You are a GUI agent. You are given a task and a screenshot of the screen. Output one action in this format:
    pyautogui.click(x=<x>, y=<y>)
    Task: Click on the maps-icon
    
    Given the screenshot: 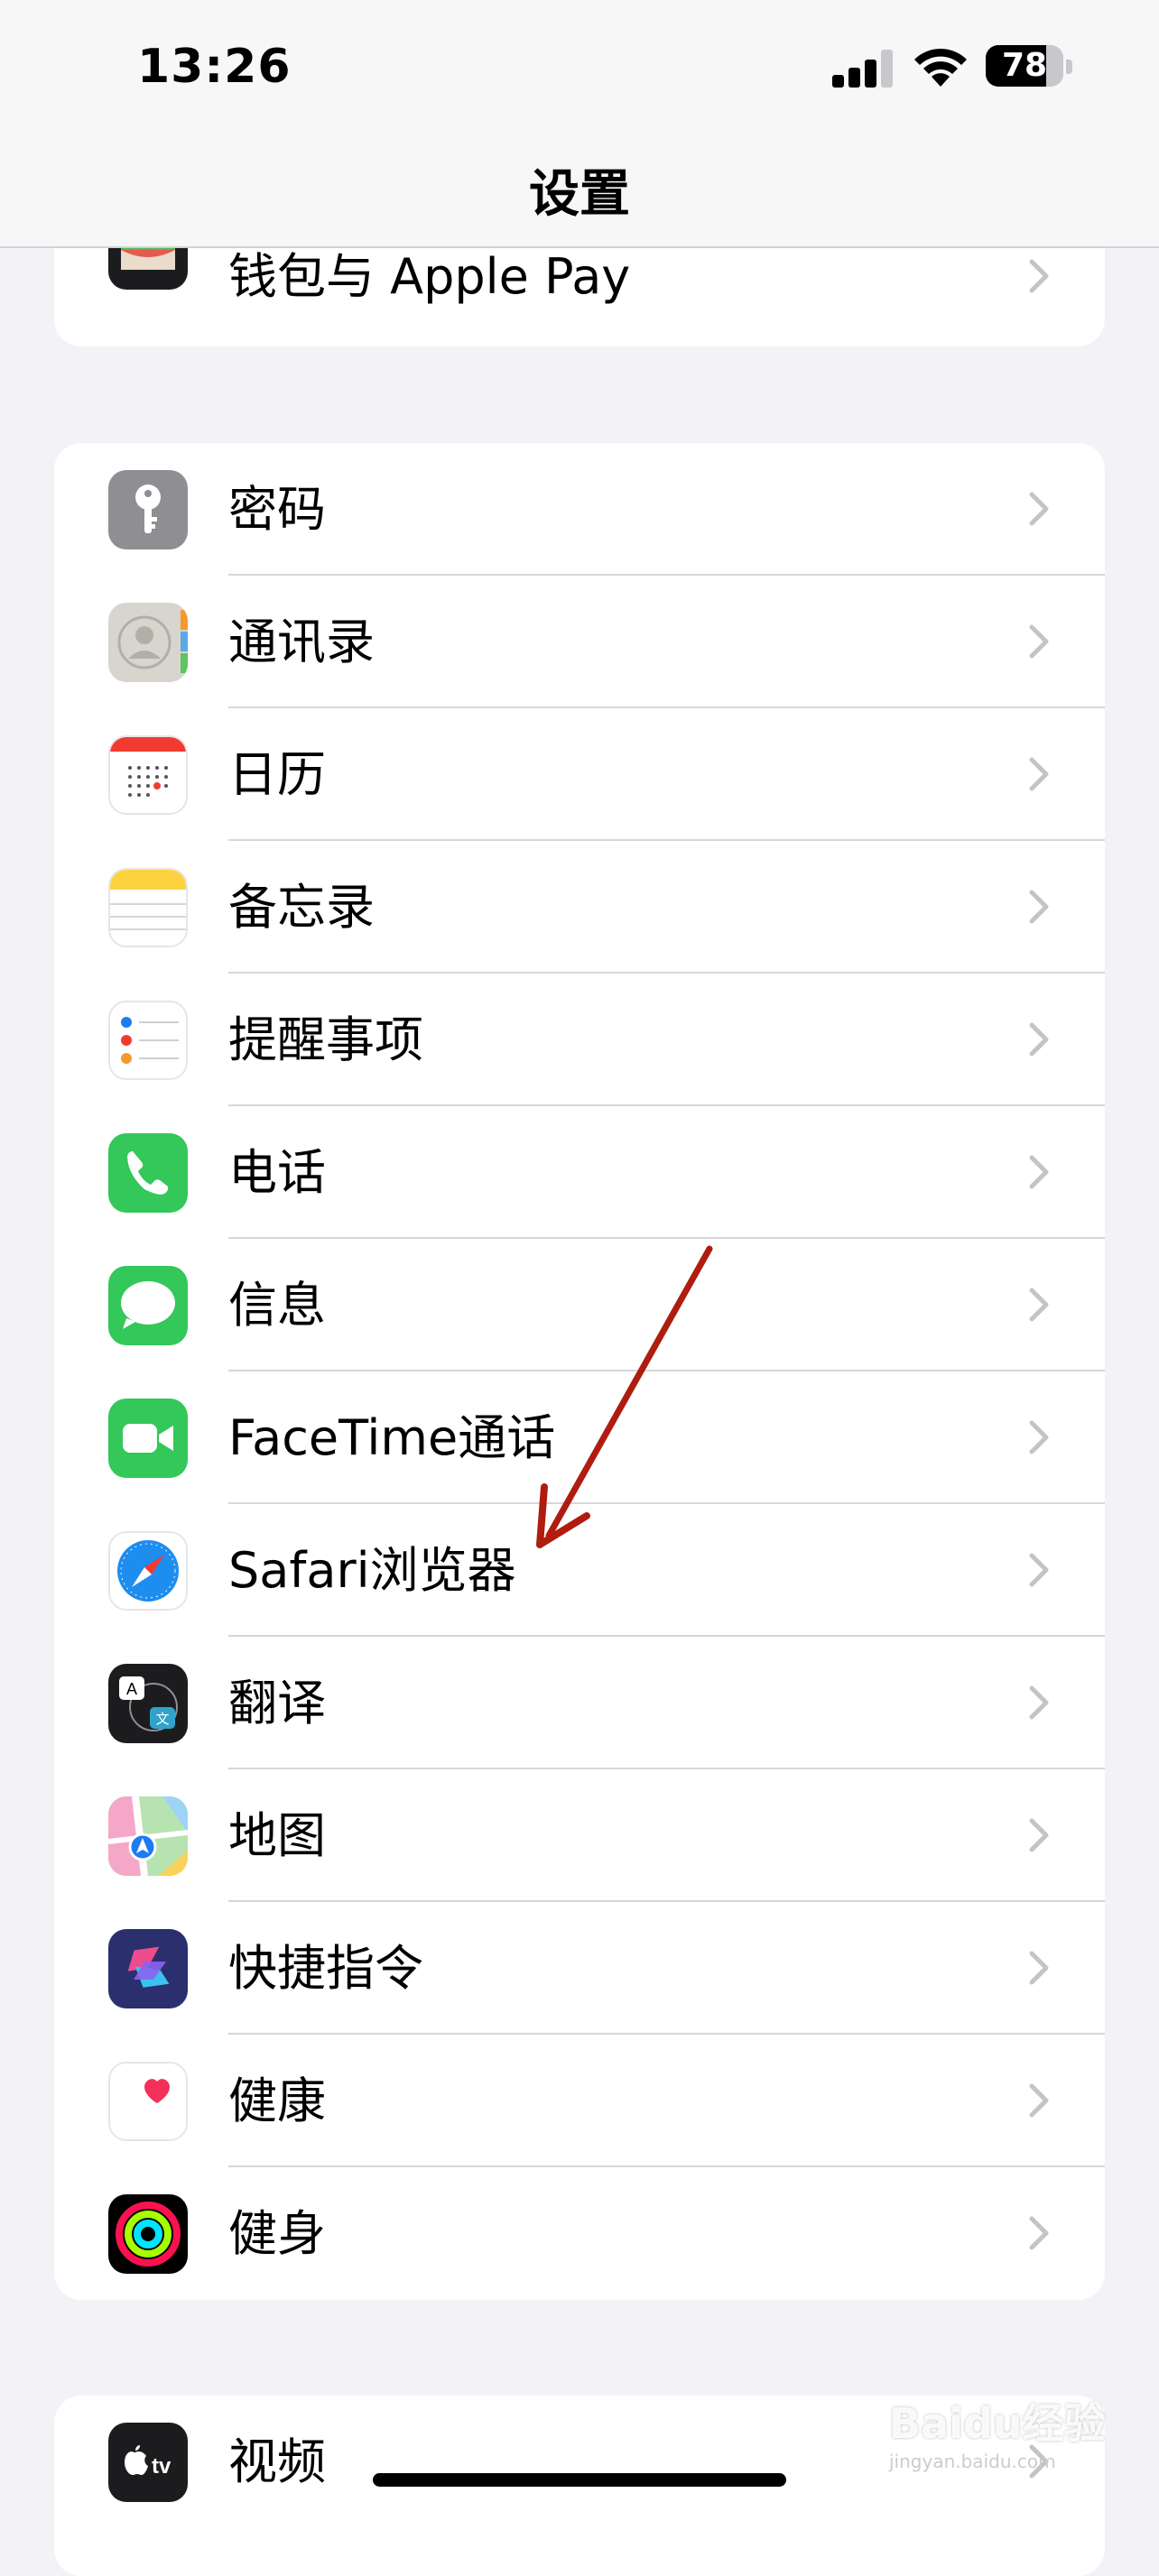 What is the action you would take?
    pyautogui.click(x=148, y=1836)
    